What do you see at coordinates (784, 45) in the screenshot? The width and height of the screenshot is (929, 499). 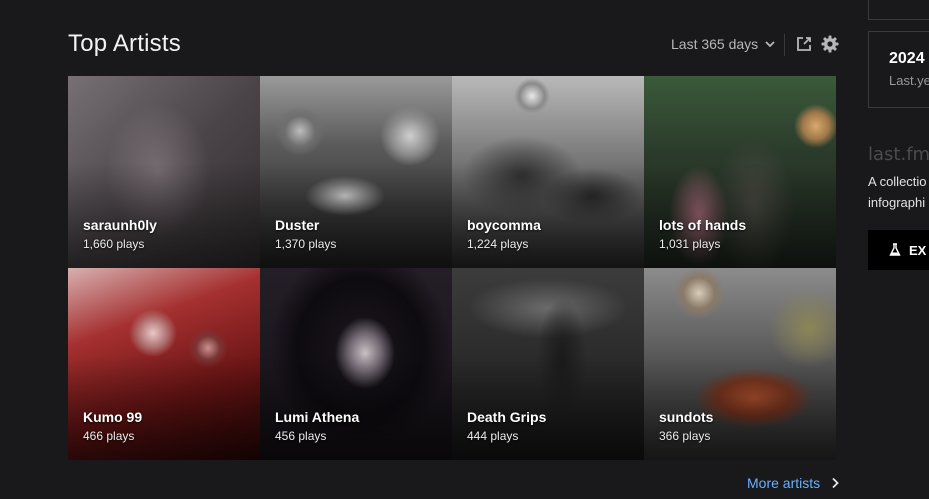 I see `header-divider` at bounding box center [784, 45].